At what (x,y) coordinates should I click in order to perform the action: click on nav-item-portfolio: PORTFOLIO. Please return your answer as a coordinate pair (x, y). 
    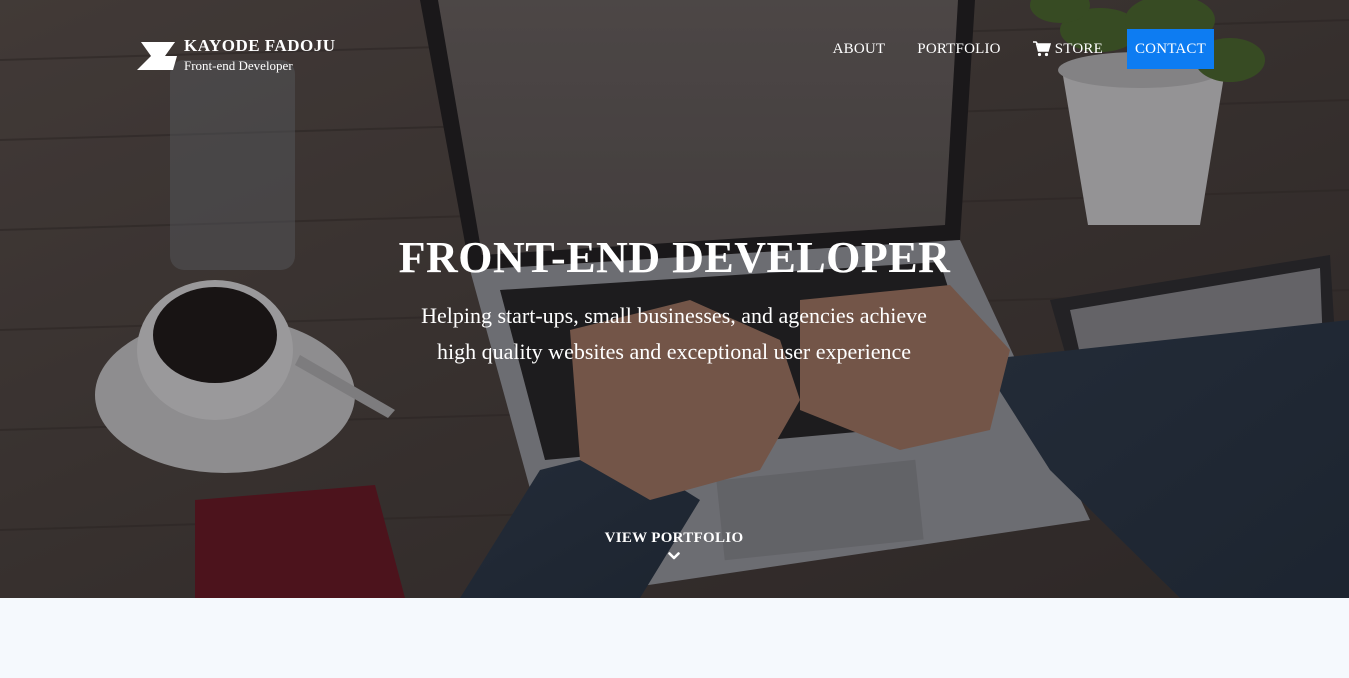
    Looking at the image, I should click on (958, 49).